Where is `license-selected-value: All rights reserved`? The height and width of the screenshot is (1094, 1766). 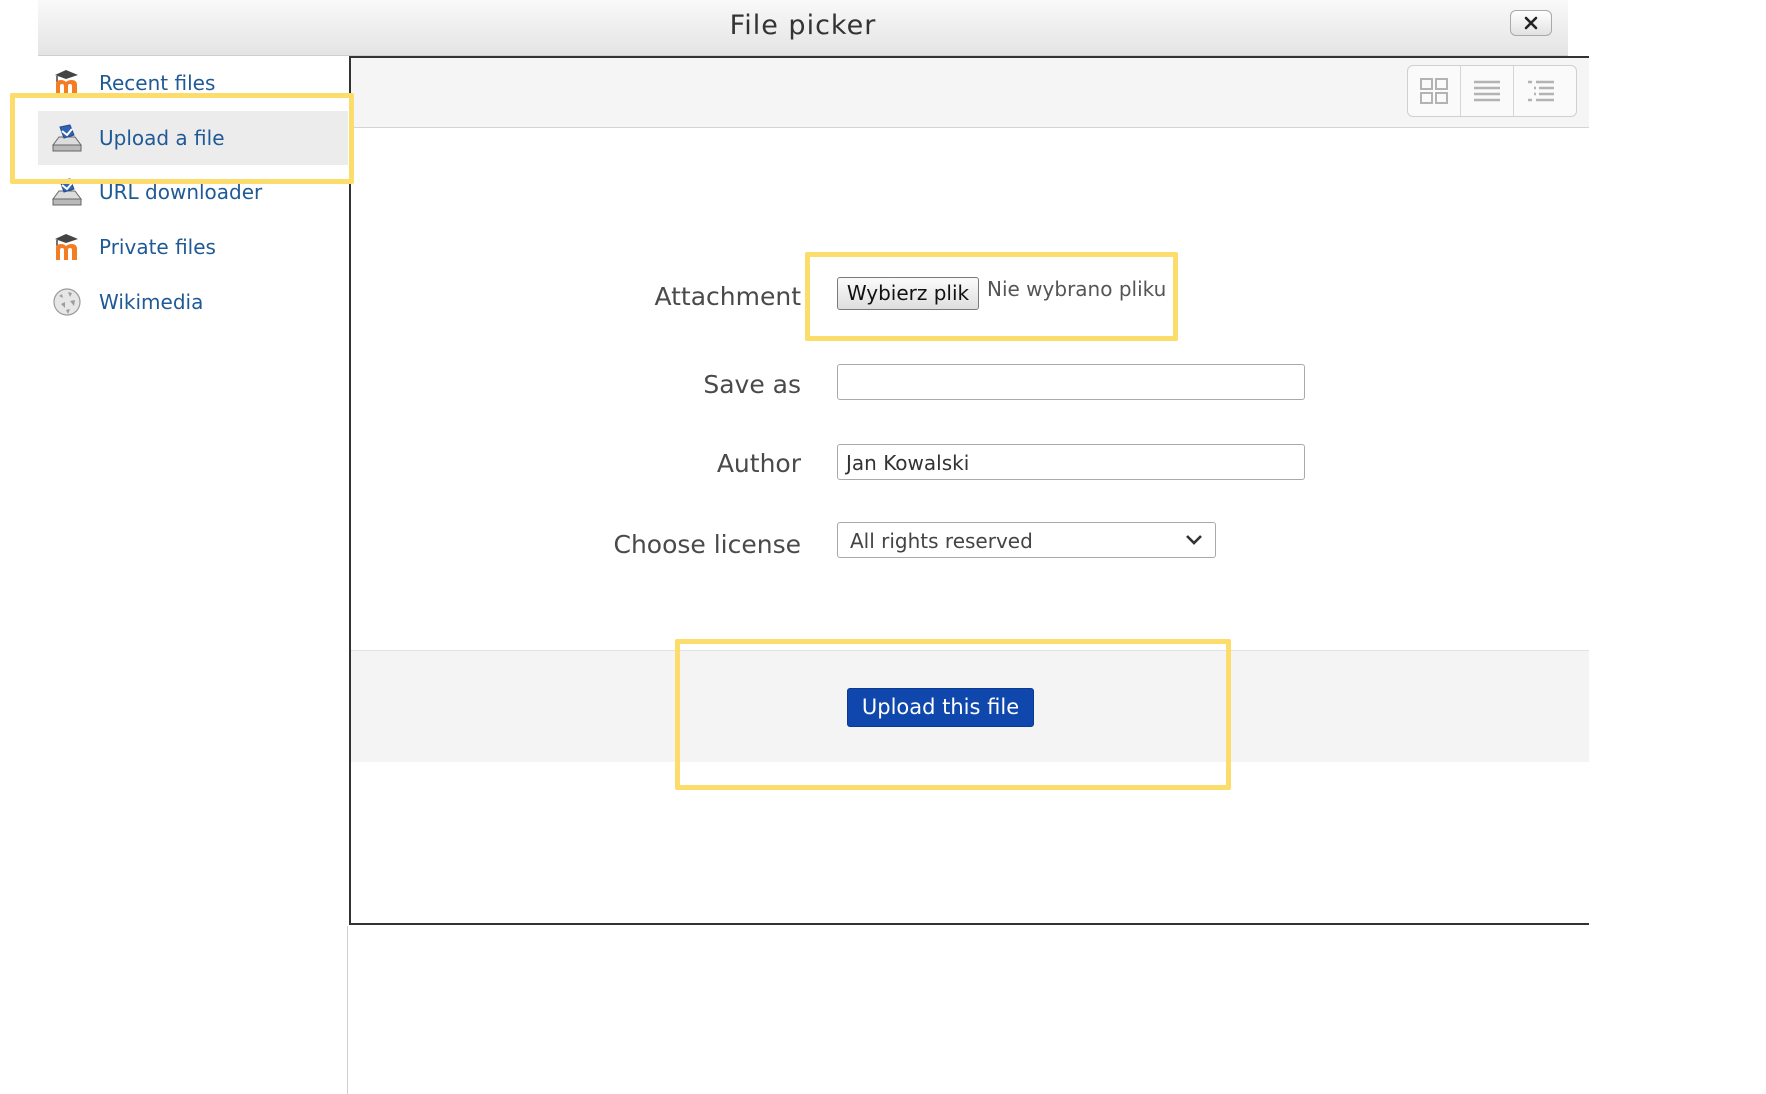
license-selected-value: All rights reserved is located at coordinates (941, 541).